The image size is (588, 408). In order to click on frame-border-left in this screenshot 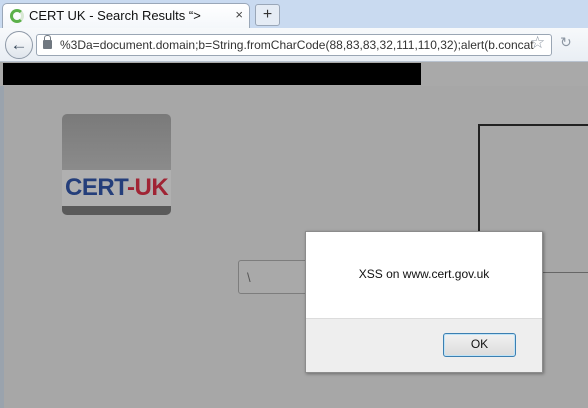, I will do `click(479, 179)`.